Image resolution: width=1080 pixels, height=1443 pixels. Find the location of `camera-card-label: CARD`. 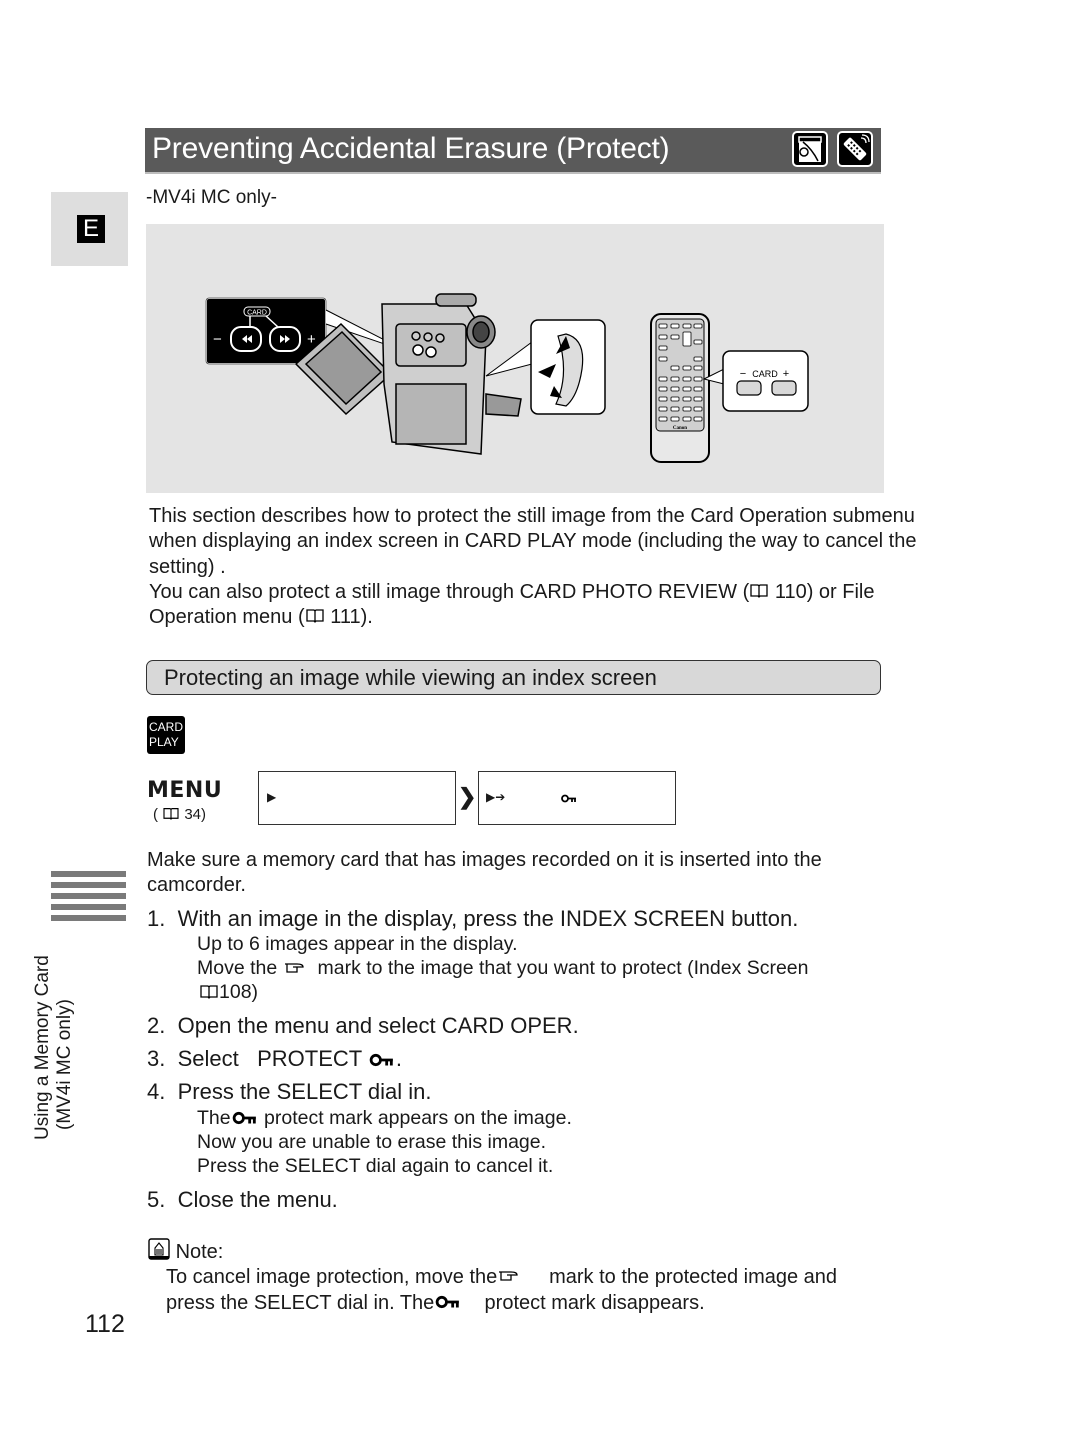

camera-card-label: CARD is located at coordinates (257, 313).